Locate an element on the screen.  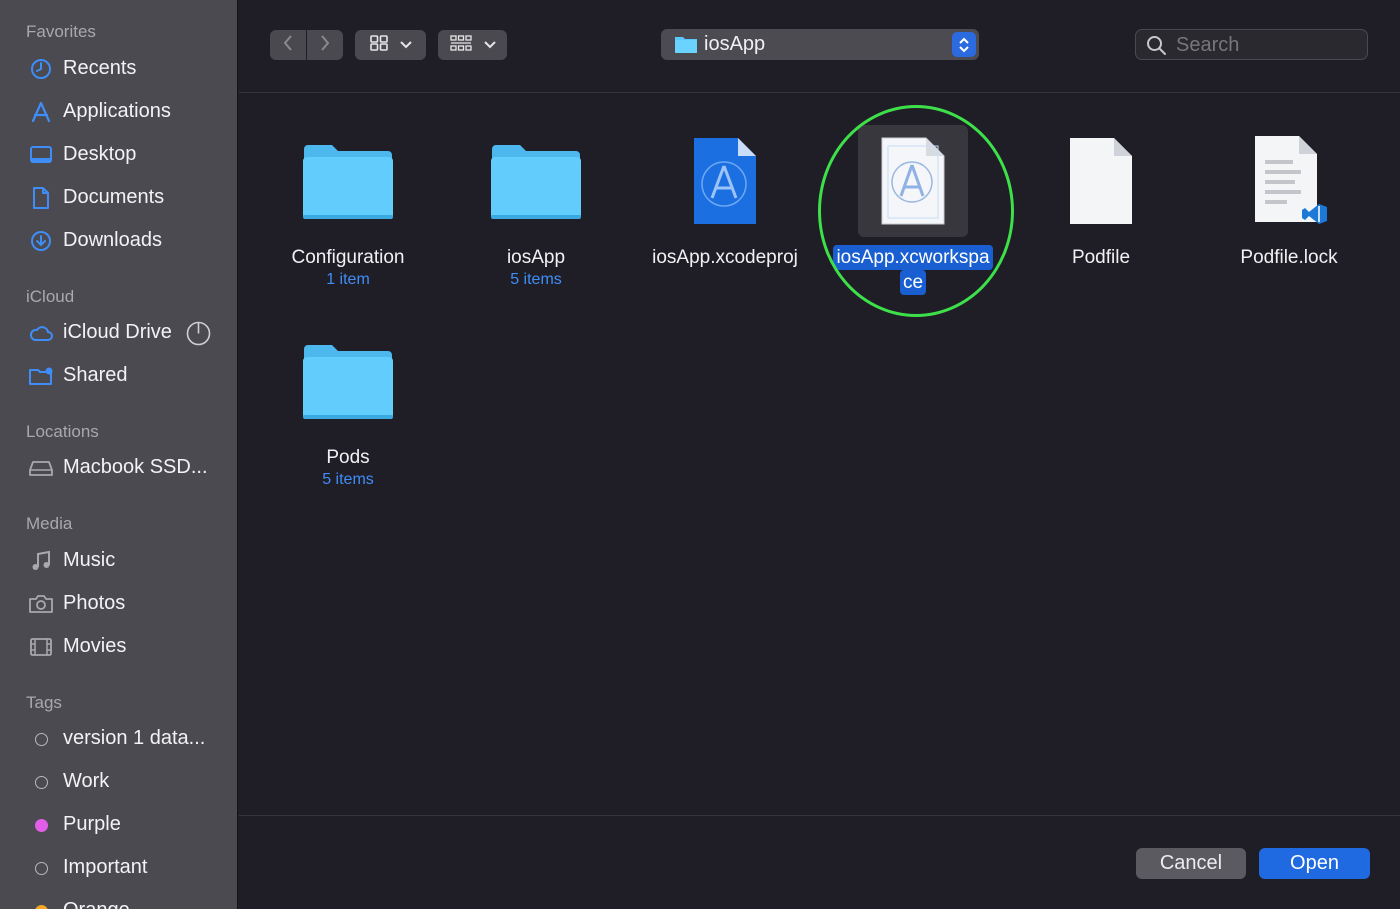
tag-dot-purple is located at coordinates (41, 825).